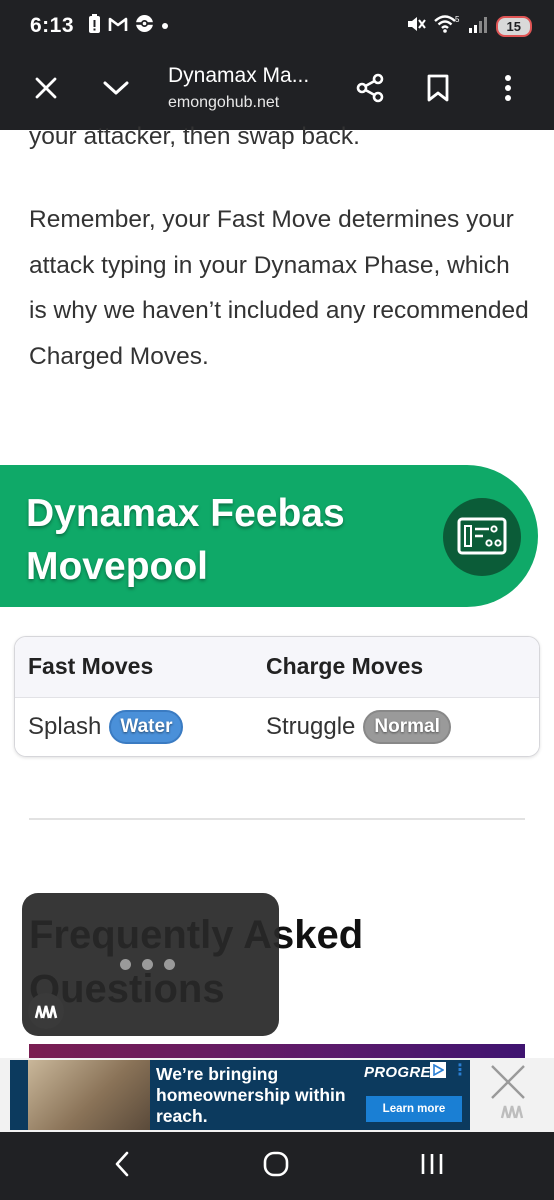  Describe the element at coordinates (277, 26) in the screenshot. I see `status-bar: 6:13 5 15` at that location.